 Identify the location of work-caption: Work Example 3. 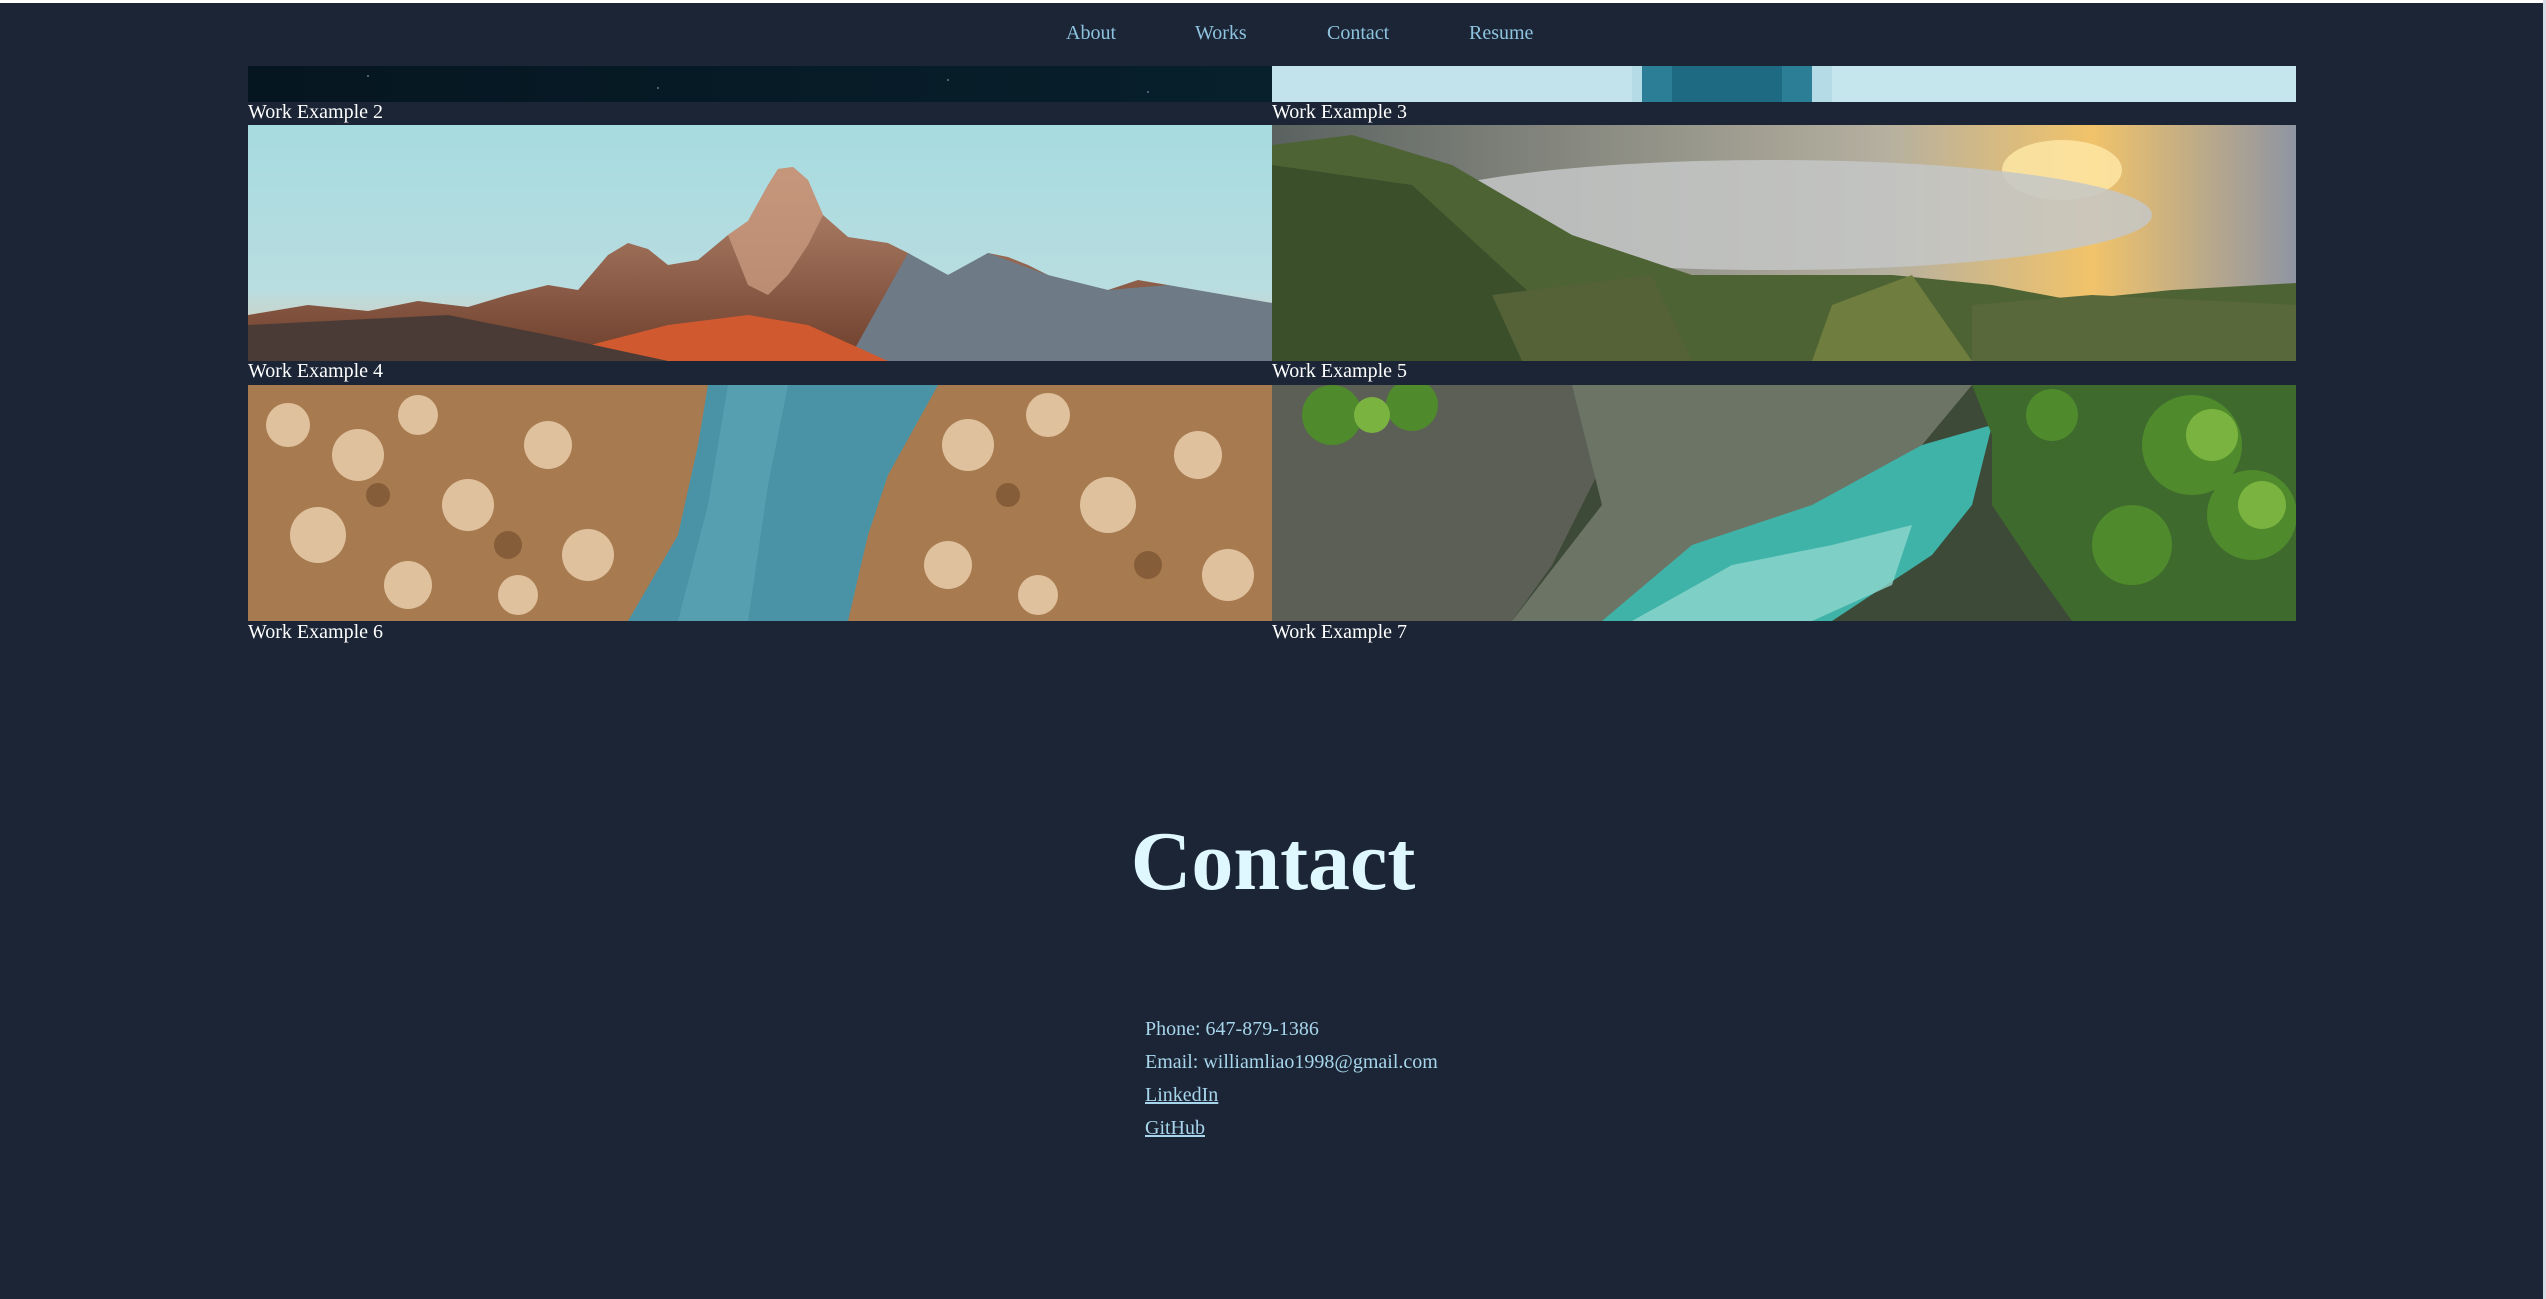
(1340, 112).